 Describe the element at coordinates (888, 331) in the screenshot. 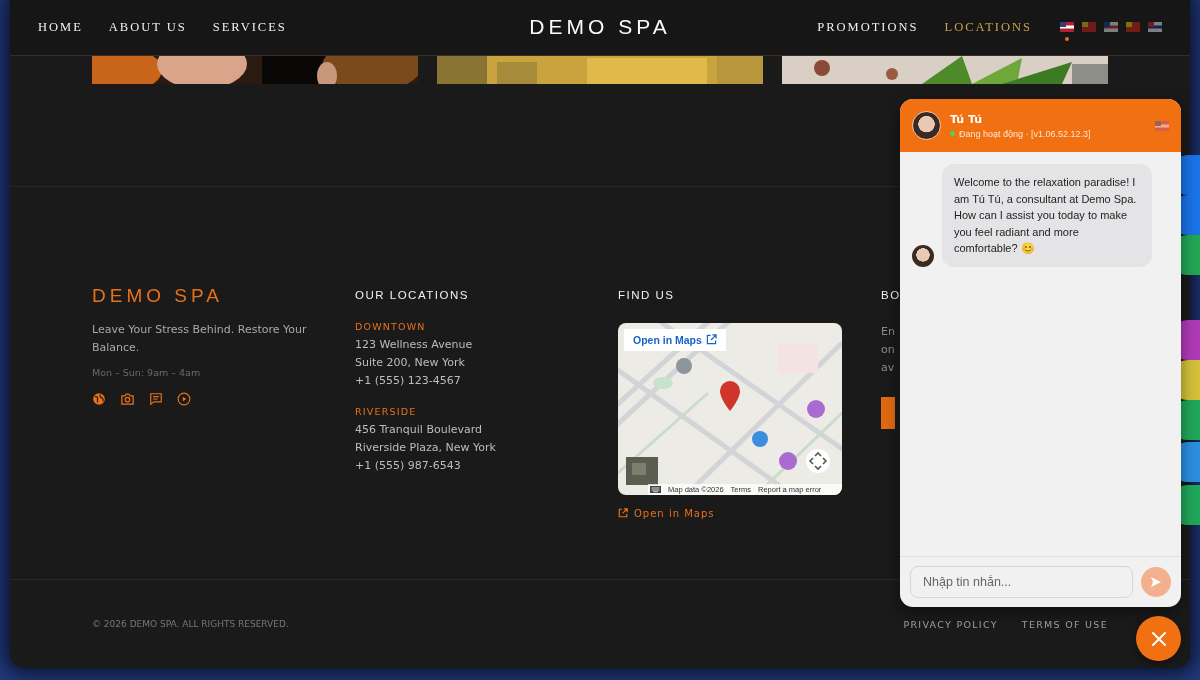

I see `text-line: En` at that location.